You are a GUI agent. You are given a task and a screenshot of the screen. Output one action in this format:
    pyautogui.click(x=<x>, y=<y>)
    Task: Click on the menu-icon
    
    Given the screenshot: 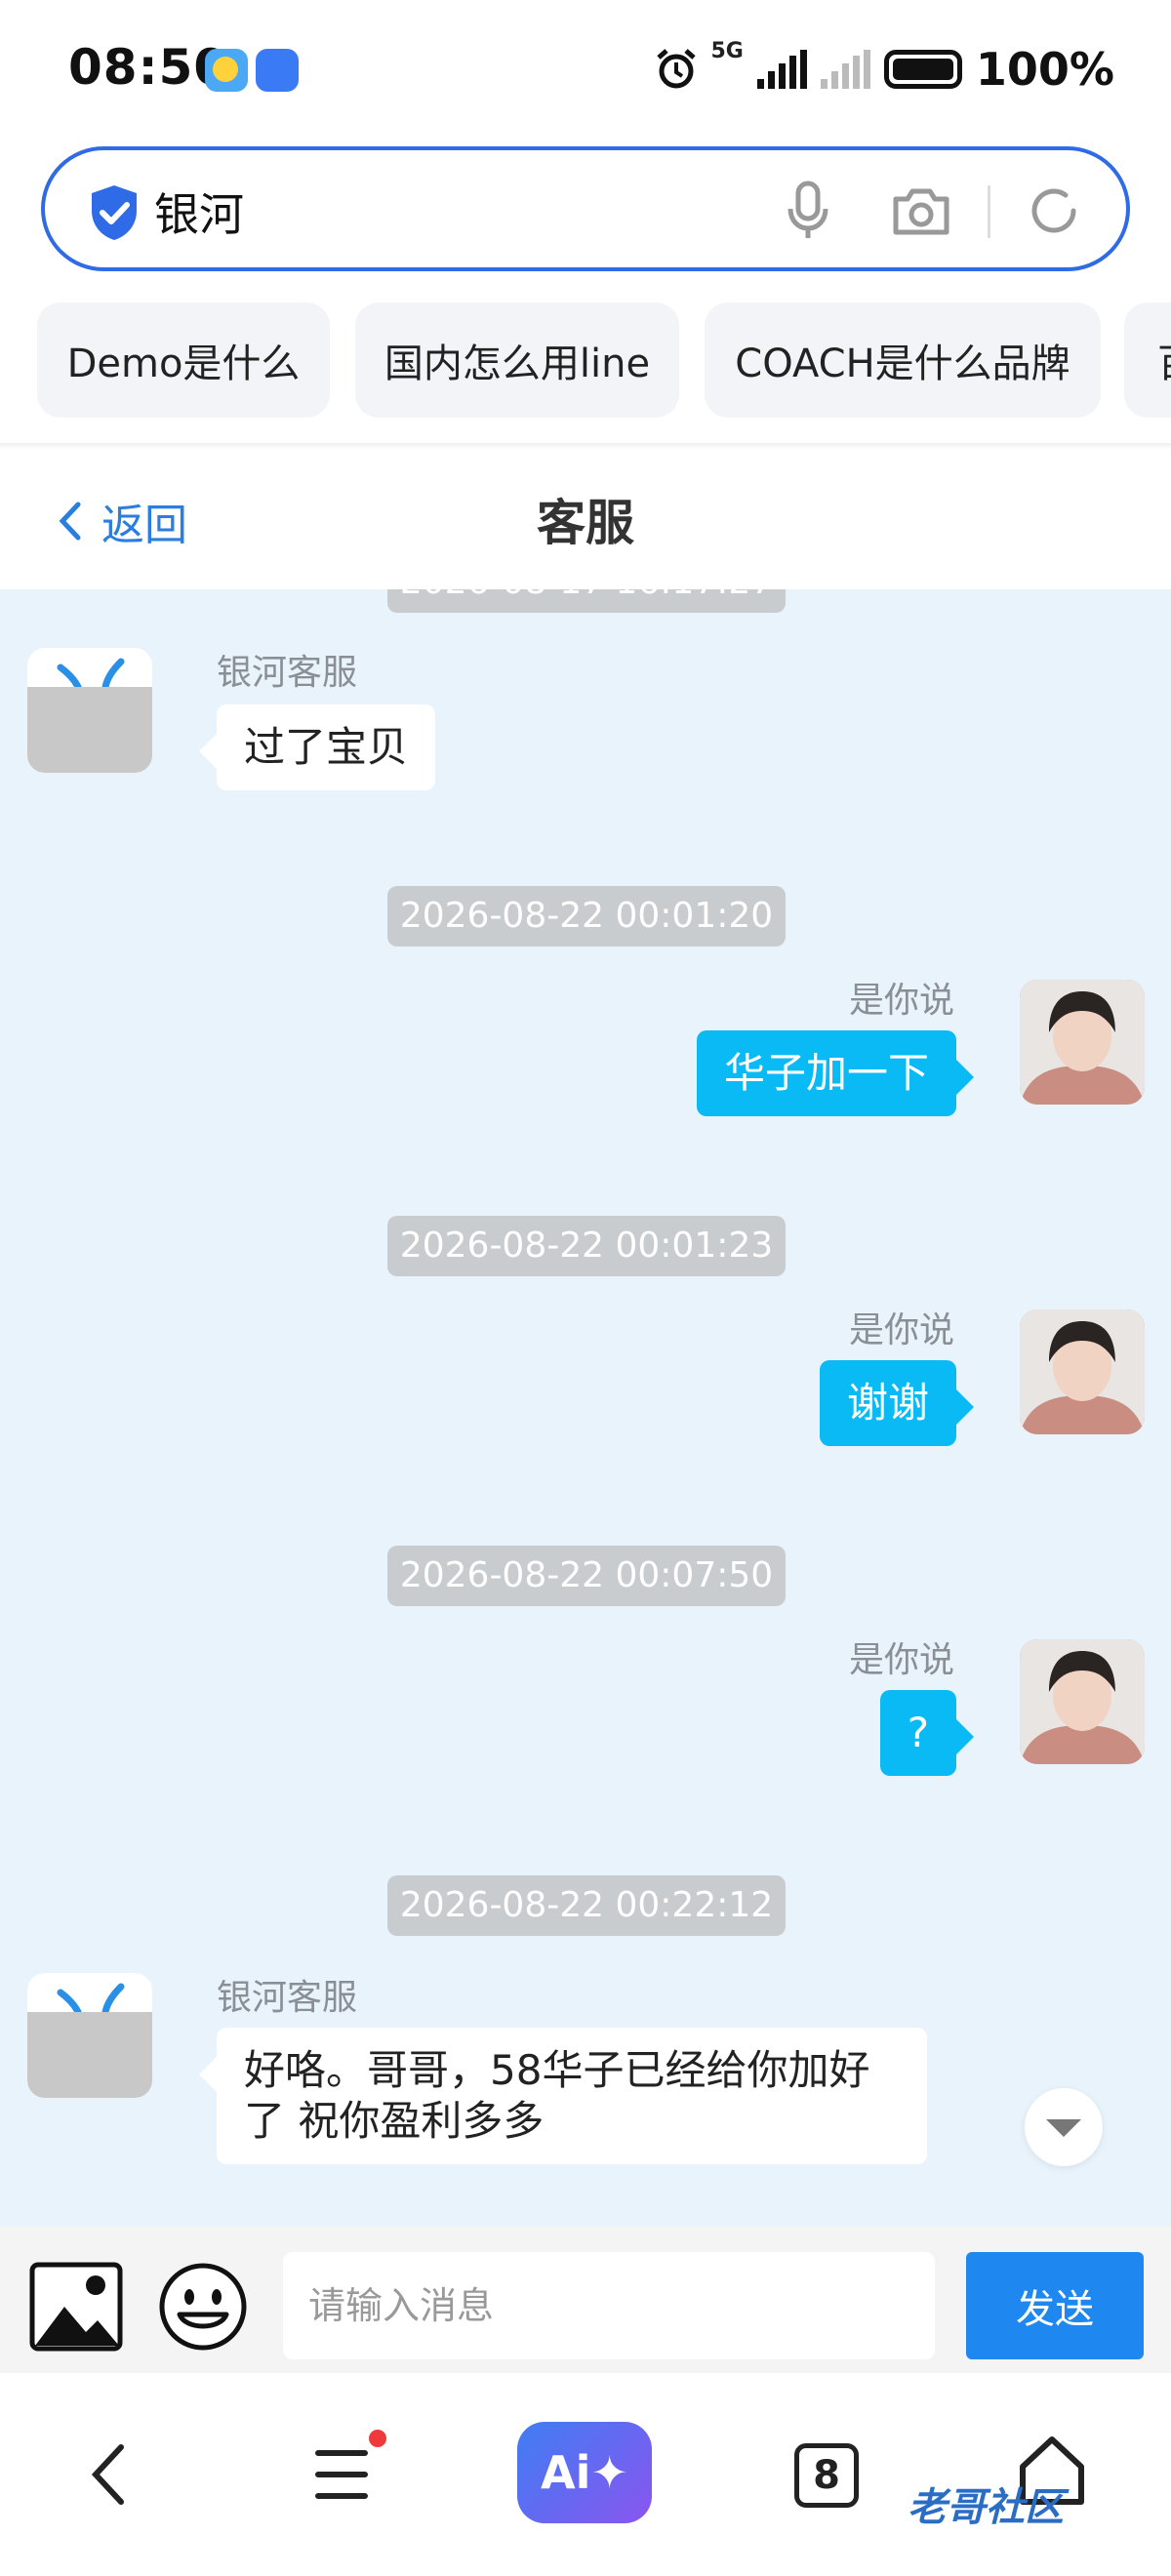 What is the action you would take?
    pyautogui.click(x=341, y=2474)
    